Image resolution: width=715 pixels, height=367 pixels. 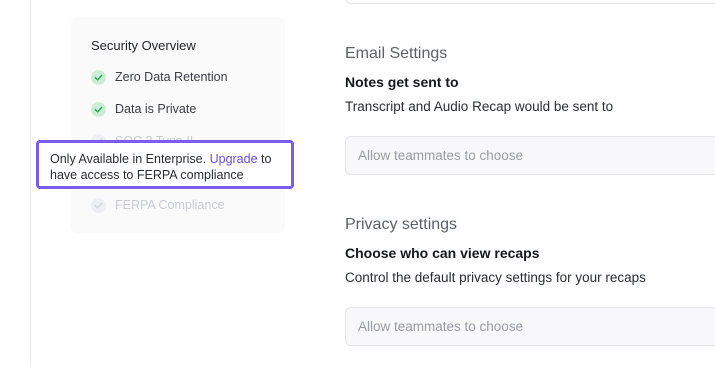 I want to click on security-item-label: FERPA Compliance, so click(x=170, y=205).